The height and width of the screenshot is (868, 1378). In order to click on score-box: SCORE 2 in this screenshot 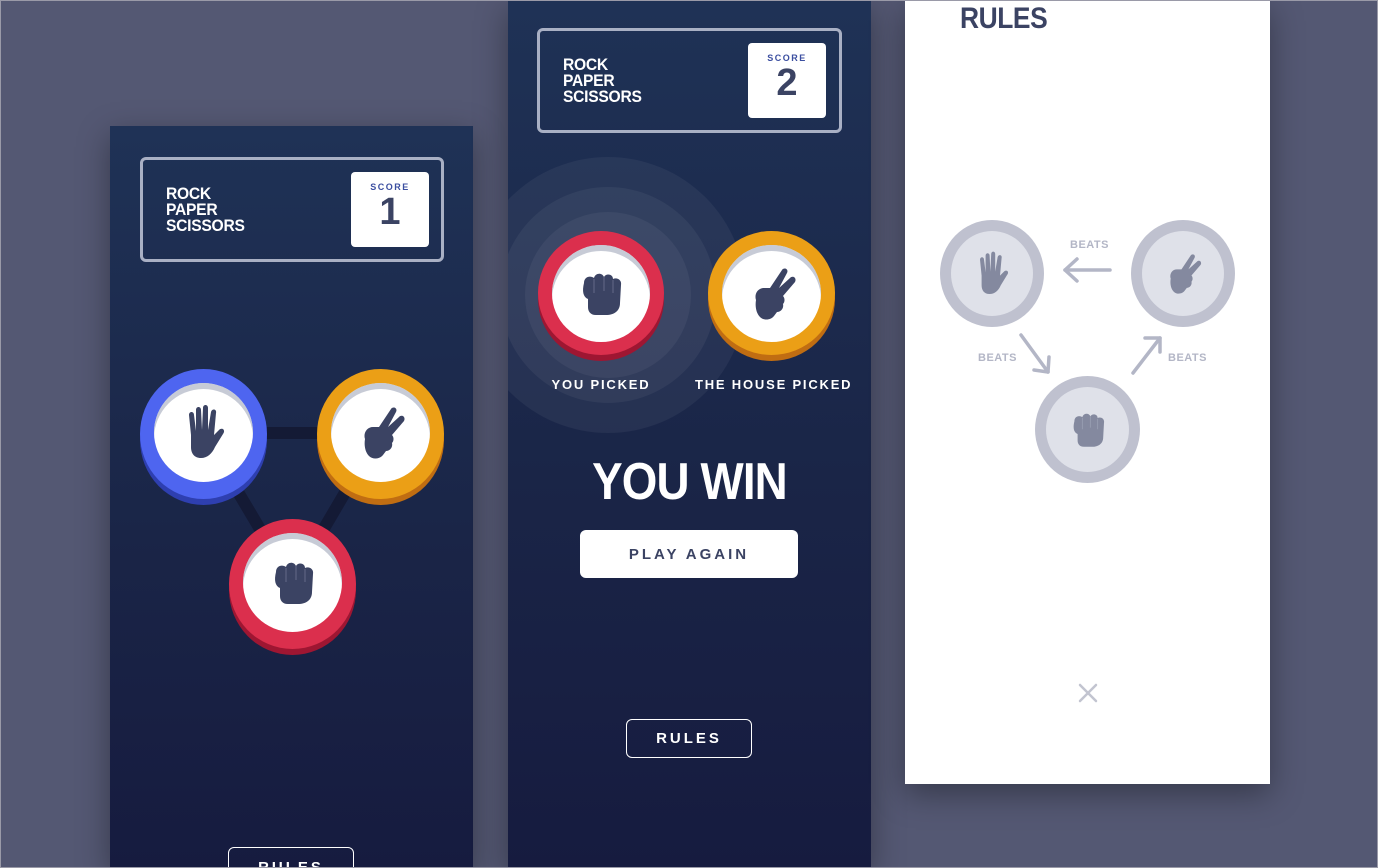, I will do `click(787, 80)`.